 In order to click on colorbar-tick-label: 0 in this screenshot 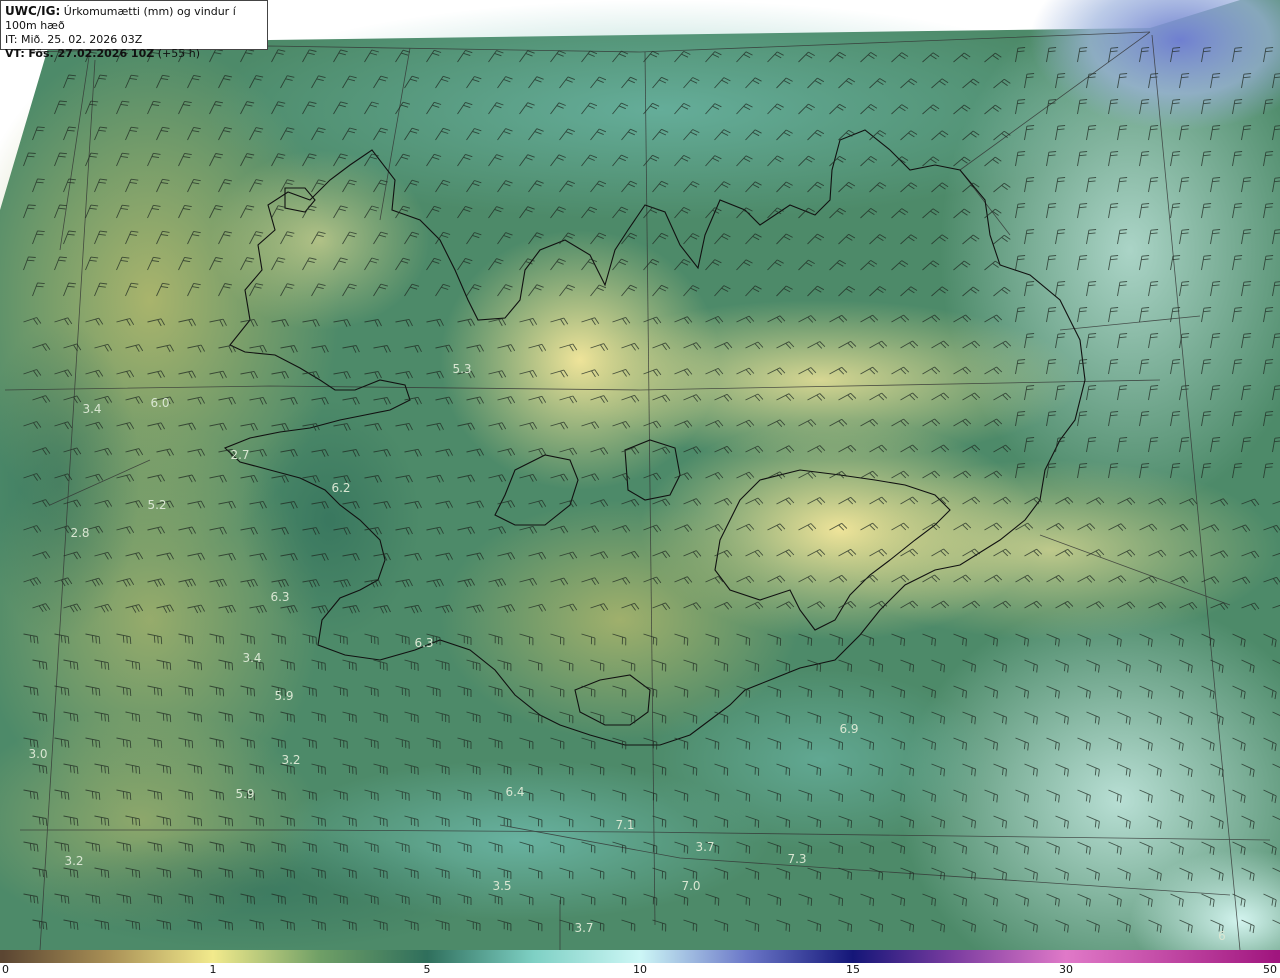, I will do `click(5, 969)`.